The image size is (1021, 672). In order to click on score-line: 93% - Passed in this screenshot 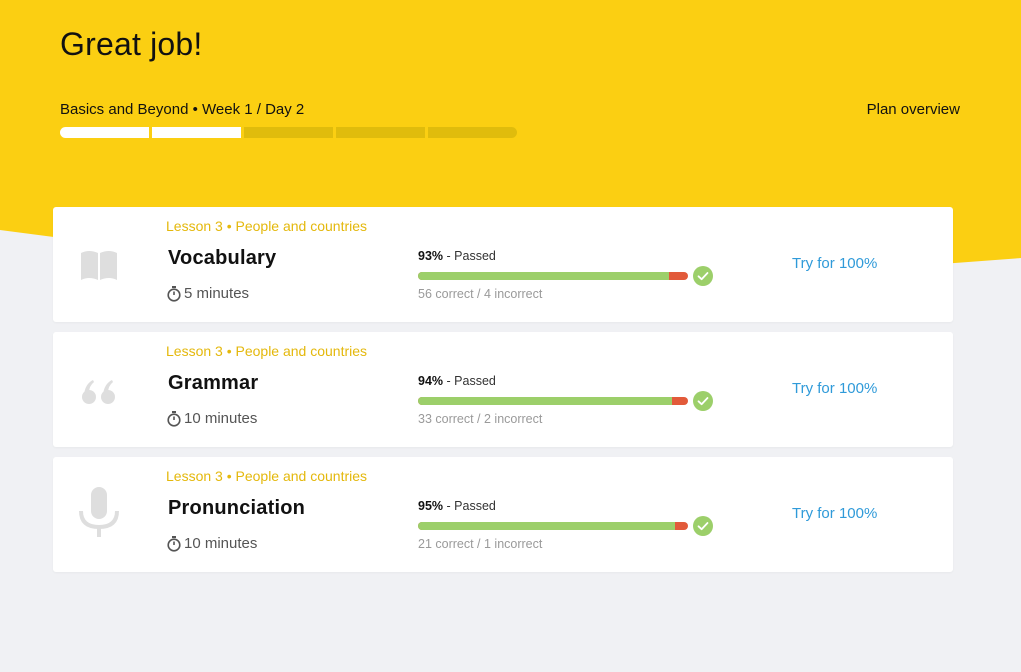, I will do `click(457, 256)`.